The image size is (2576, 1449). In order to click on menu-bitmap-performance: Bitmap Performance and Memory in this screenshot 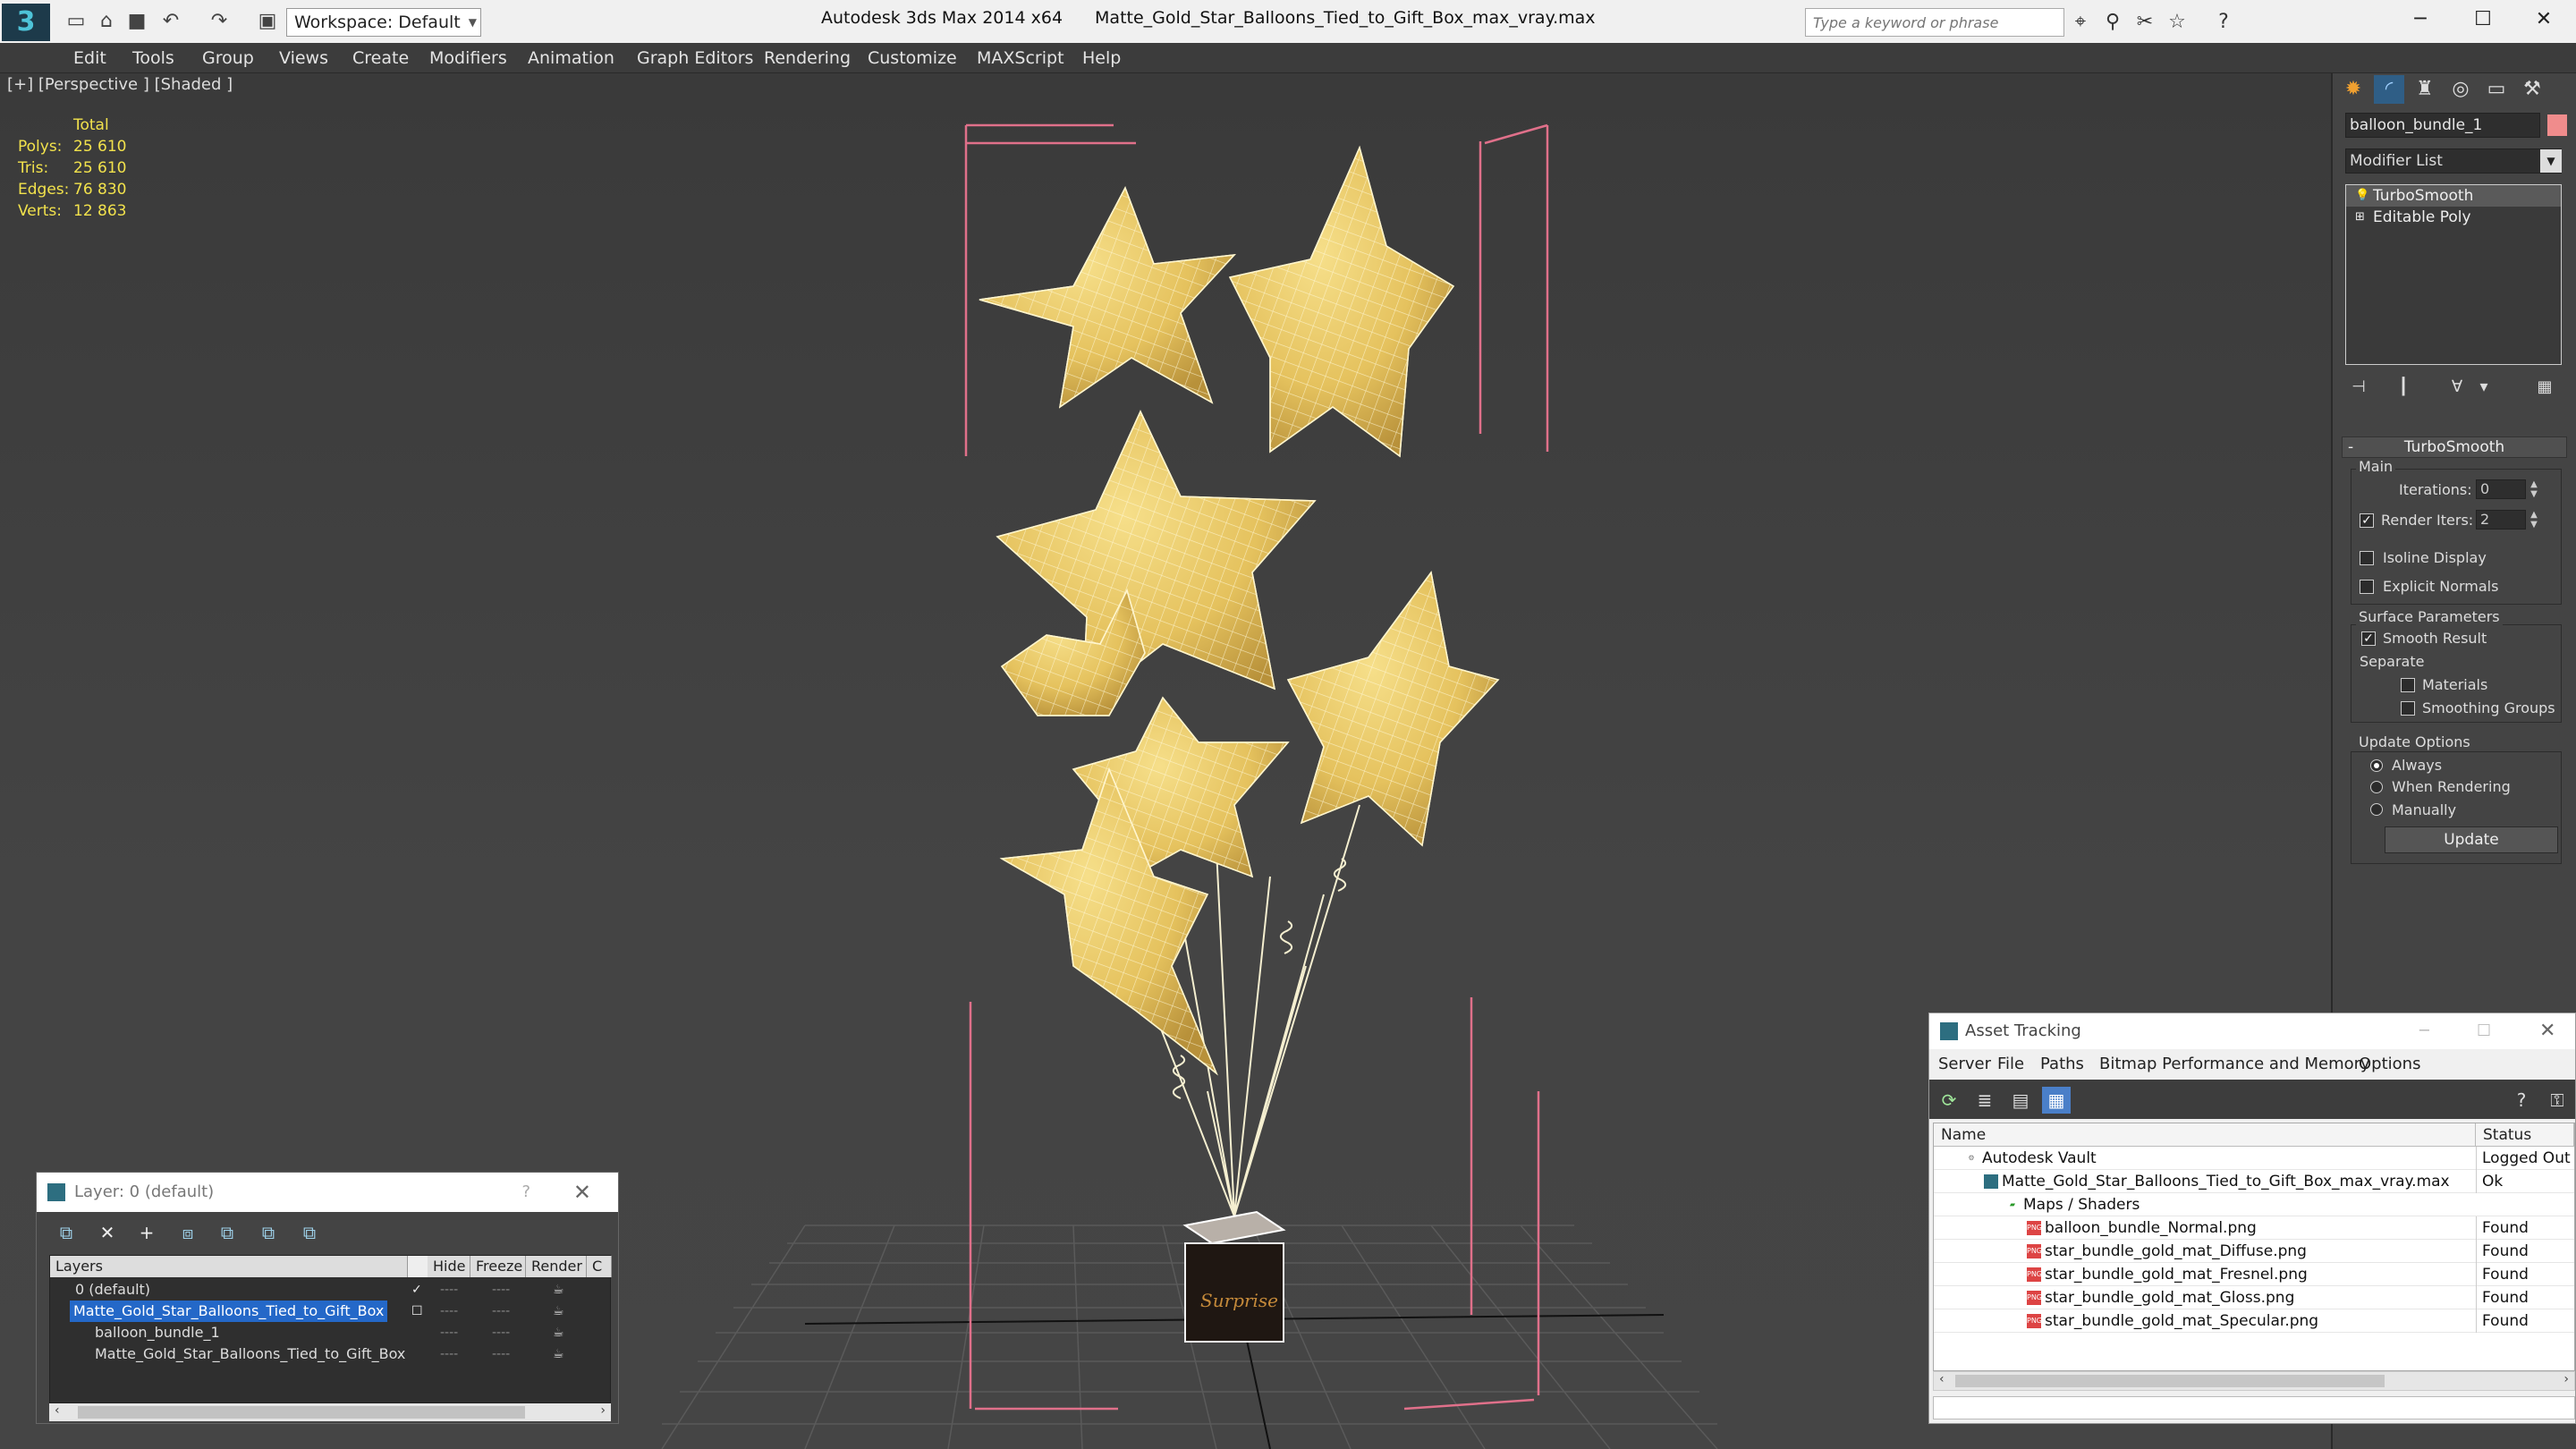, I will do `click(2234, 1064)`.